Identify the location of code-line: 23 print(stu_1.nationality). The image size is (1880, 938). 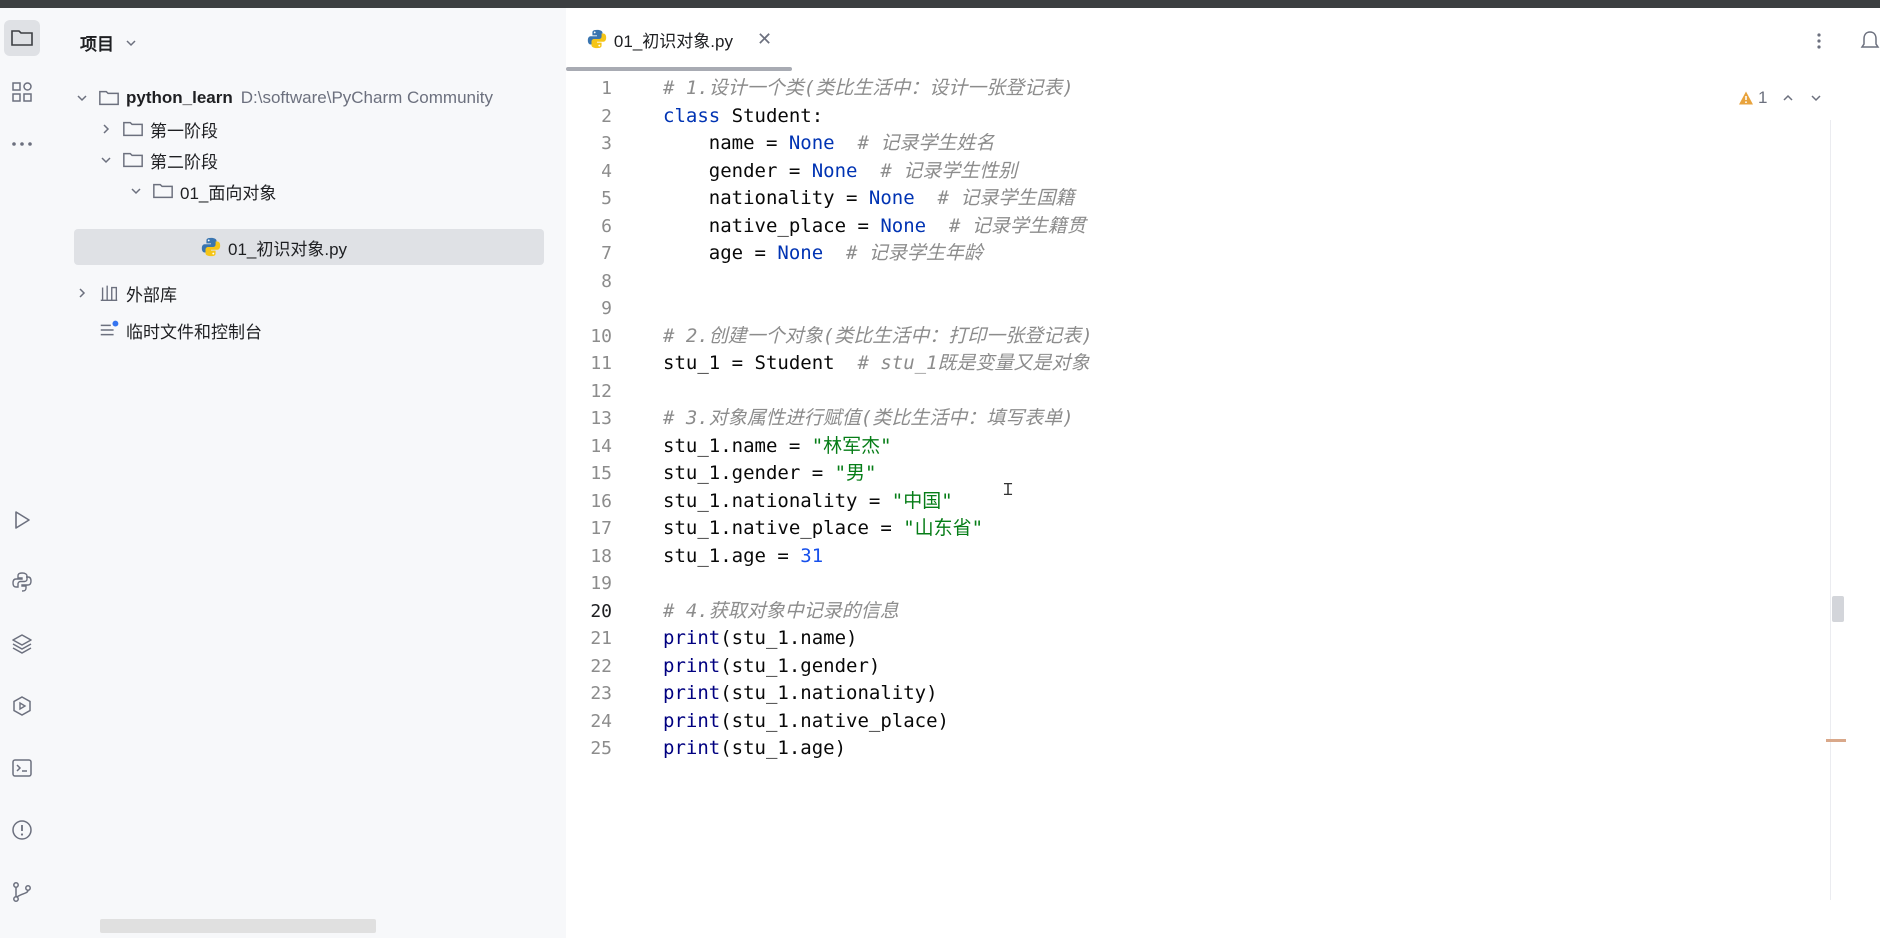
(1191, 694).